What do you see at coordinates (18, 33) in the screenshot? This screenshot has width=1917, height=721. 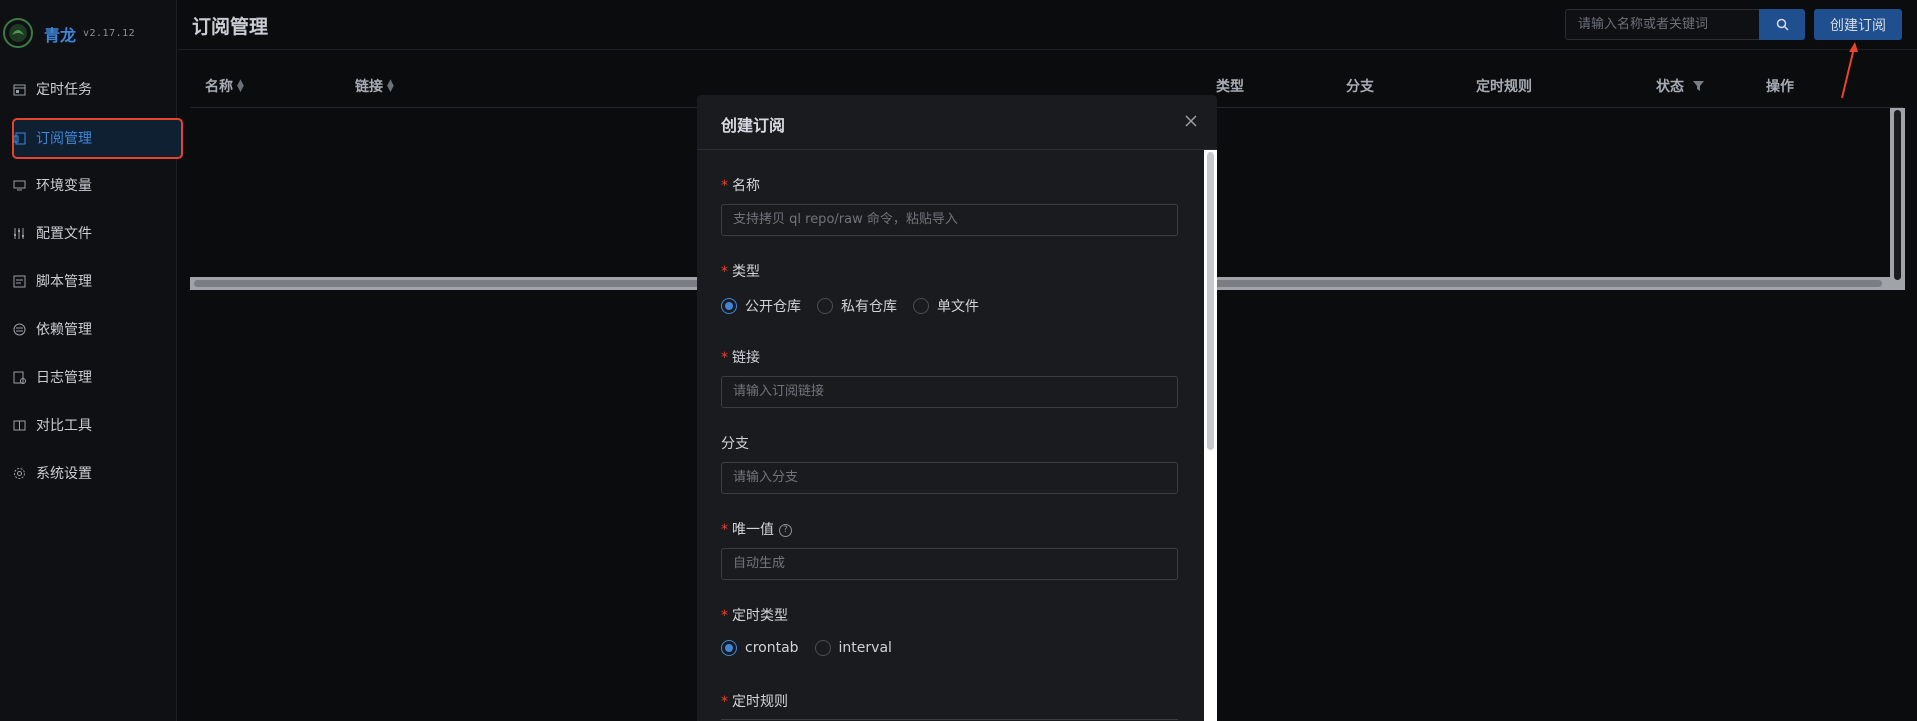 I see `qinglong-logo` at bounding box center [18, 33].